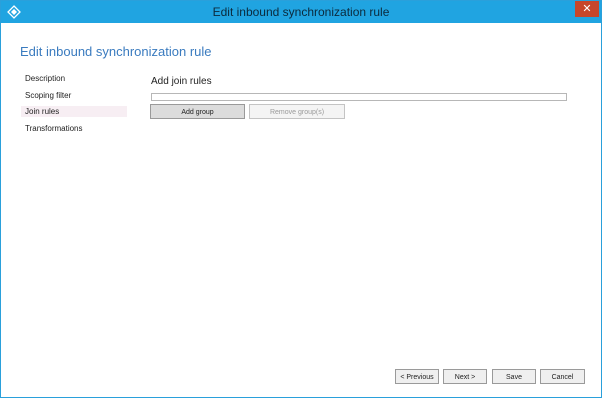 The width and height of the screenshot is (602, 398). Describe the element at coordinates (116, 51) in the screenshot. I see `page-title: Edit inbound synchronization rule` at that location.